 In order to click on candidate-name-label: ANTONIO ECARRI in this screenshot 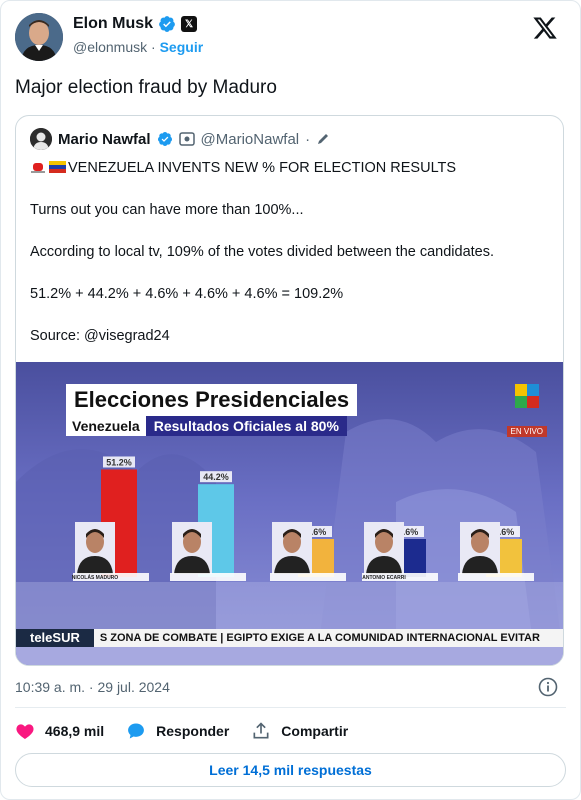, I will do `click(384, 578)`.